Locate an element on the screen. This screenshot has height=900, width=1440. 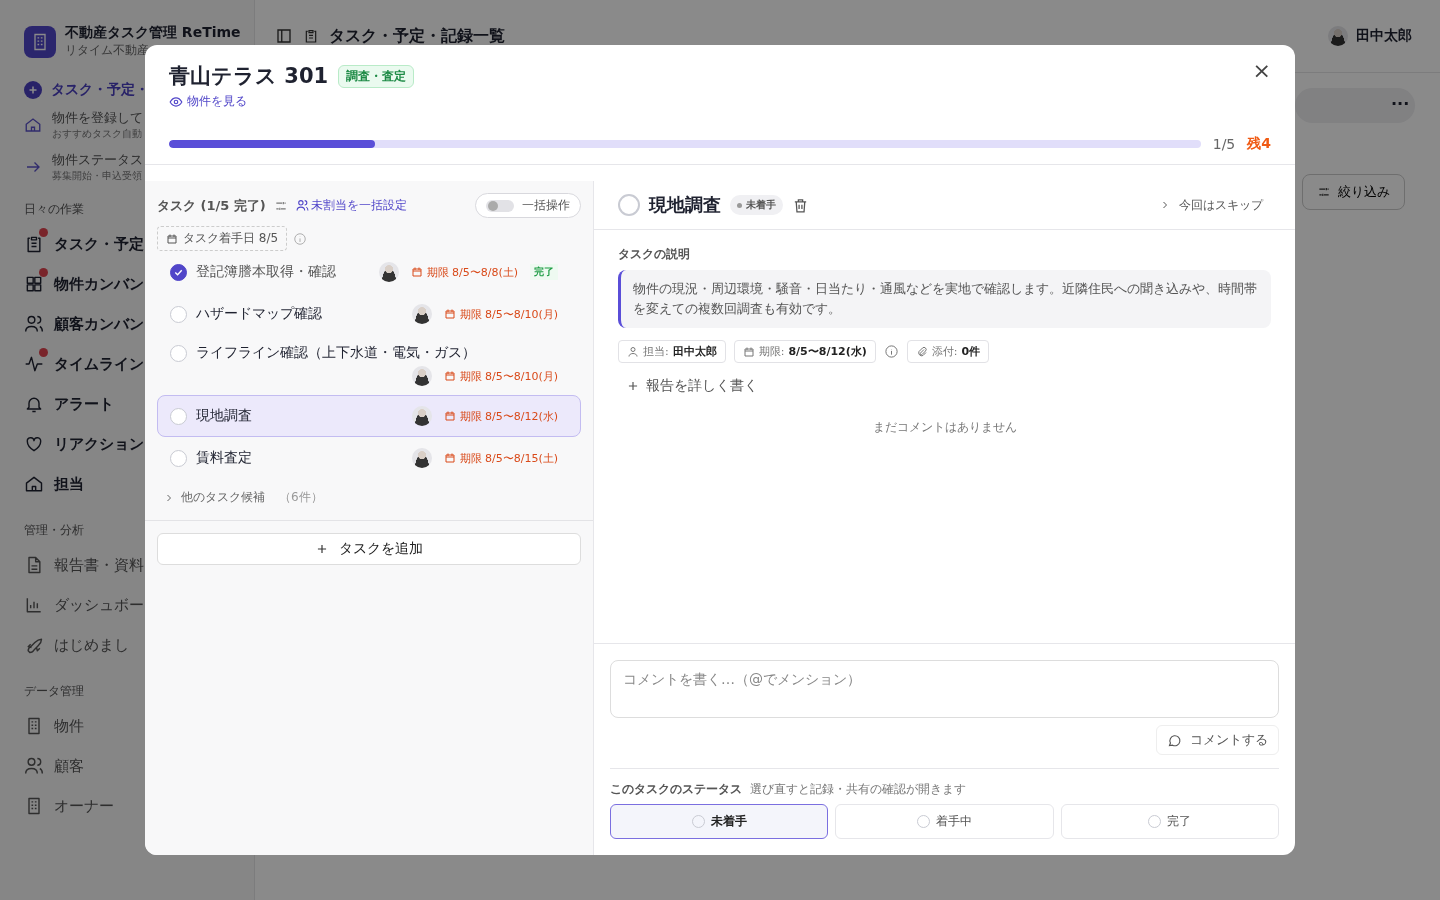
progress-count: 1/5 is located at coordinates (1224, 143).